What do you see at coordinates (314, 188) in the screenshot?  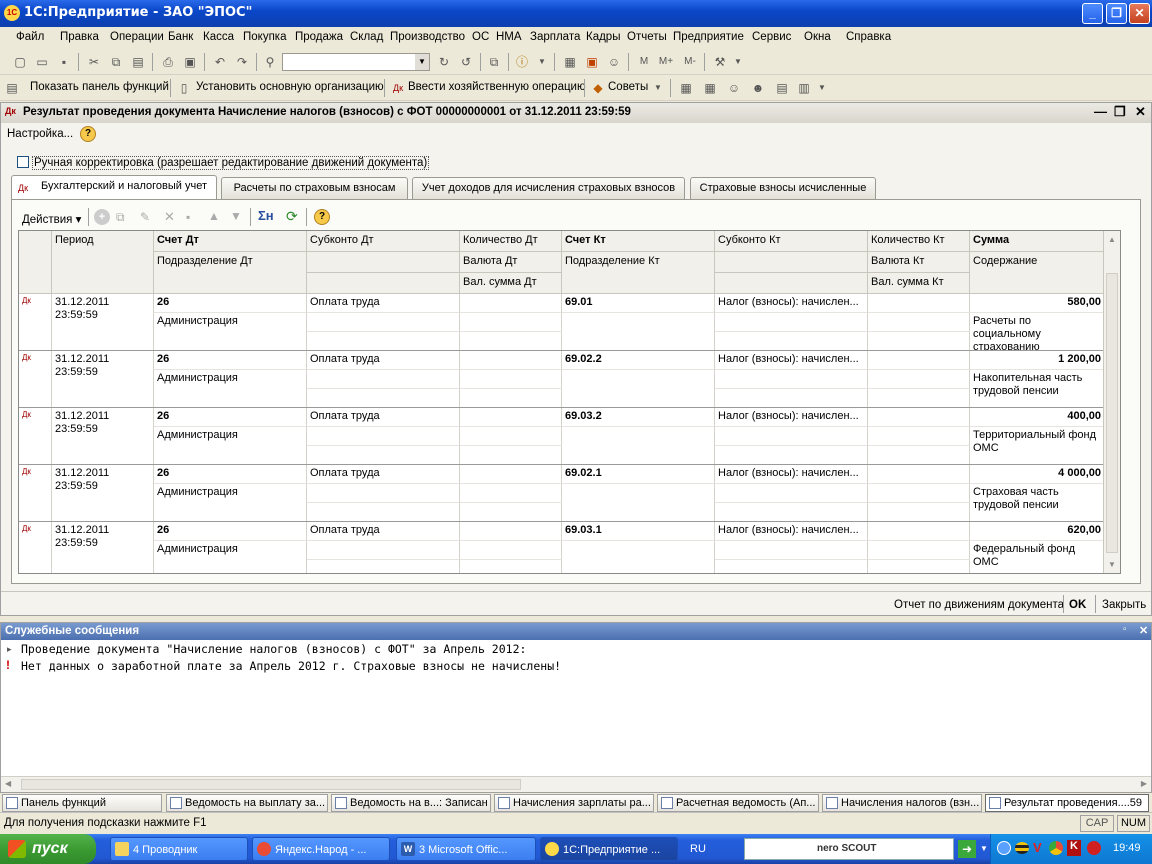 I see `tab-insurance-settlements: Расчеты по страховым взносам` at bounding box center [314, 188].